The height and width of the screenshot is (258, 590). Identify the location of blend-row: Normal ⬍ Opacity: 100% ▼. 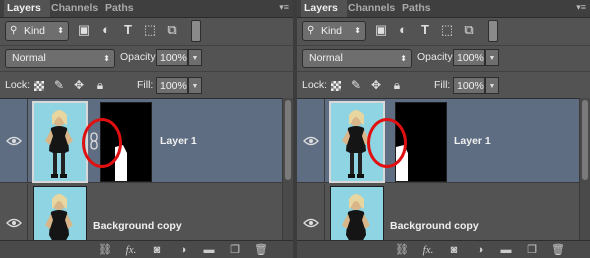
(443, 58).